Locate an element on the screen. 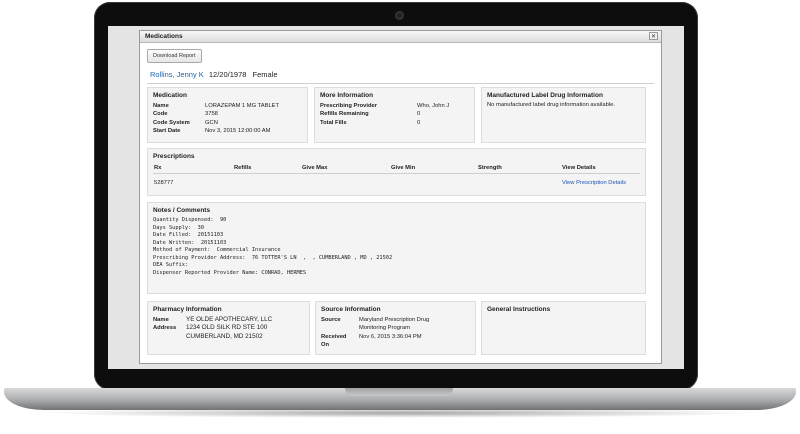  kv-row: Start Date Nov 3, 2015 12:00:00 AM is located at coordinates (227, 131).